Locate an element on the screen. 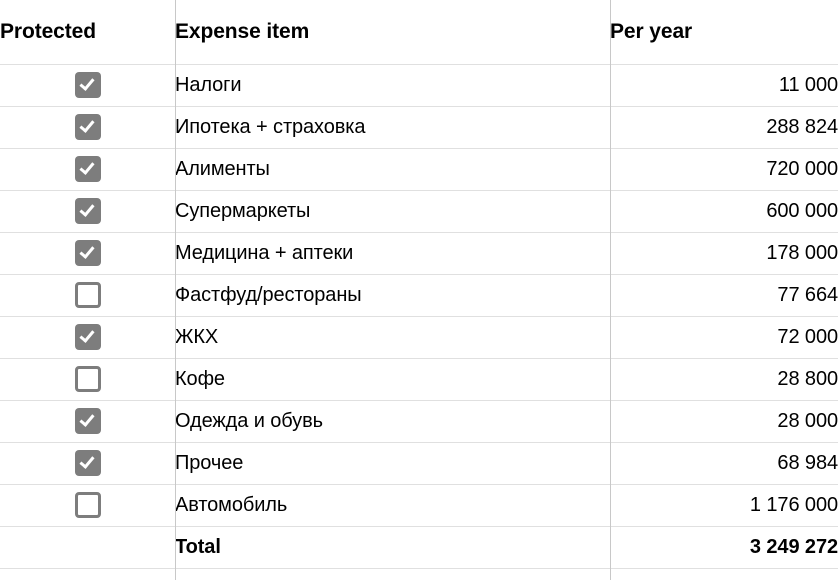 This screenshot has height=580, width=838. total-value: 3 249 272 is located at coordinates (724, 547).